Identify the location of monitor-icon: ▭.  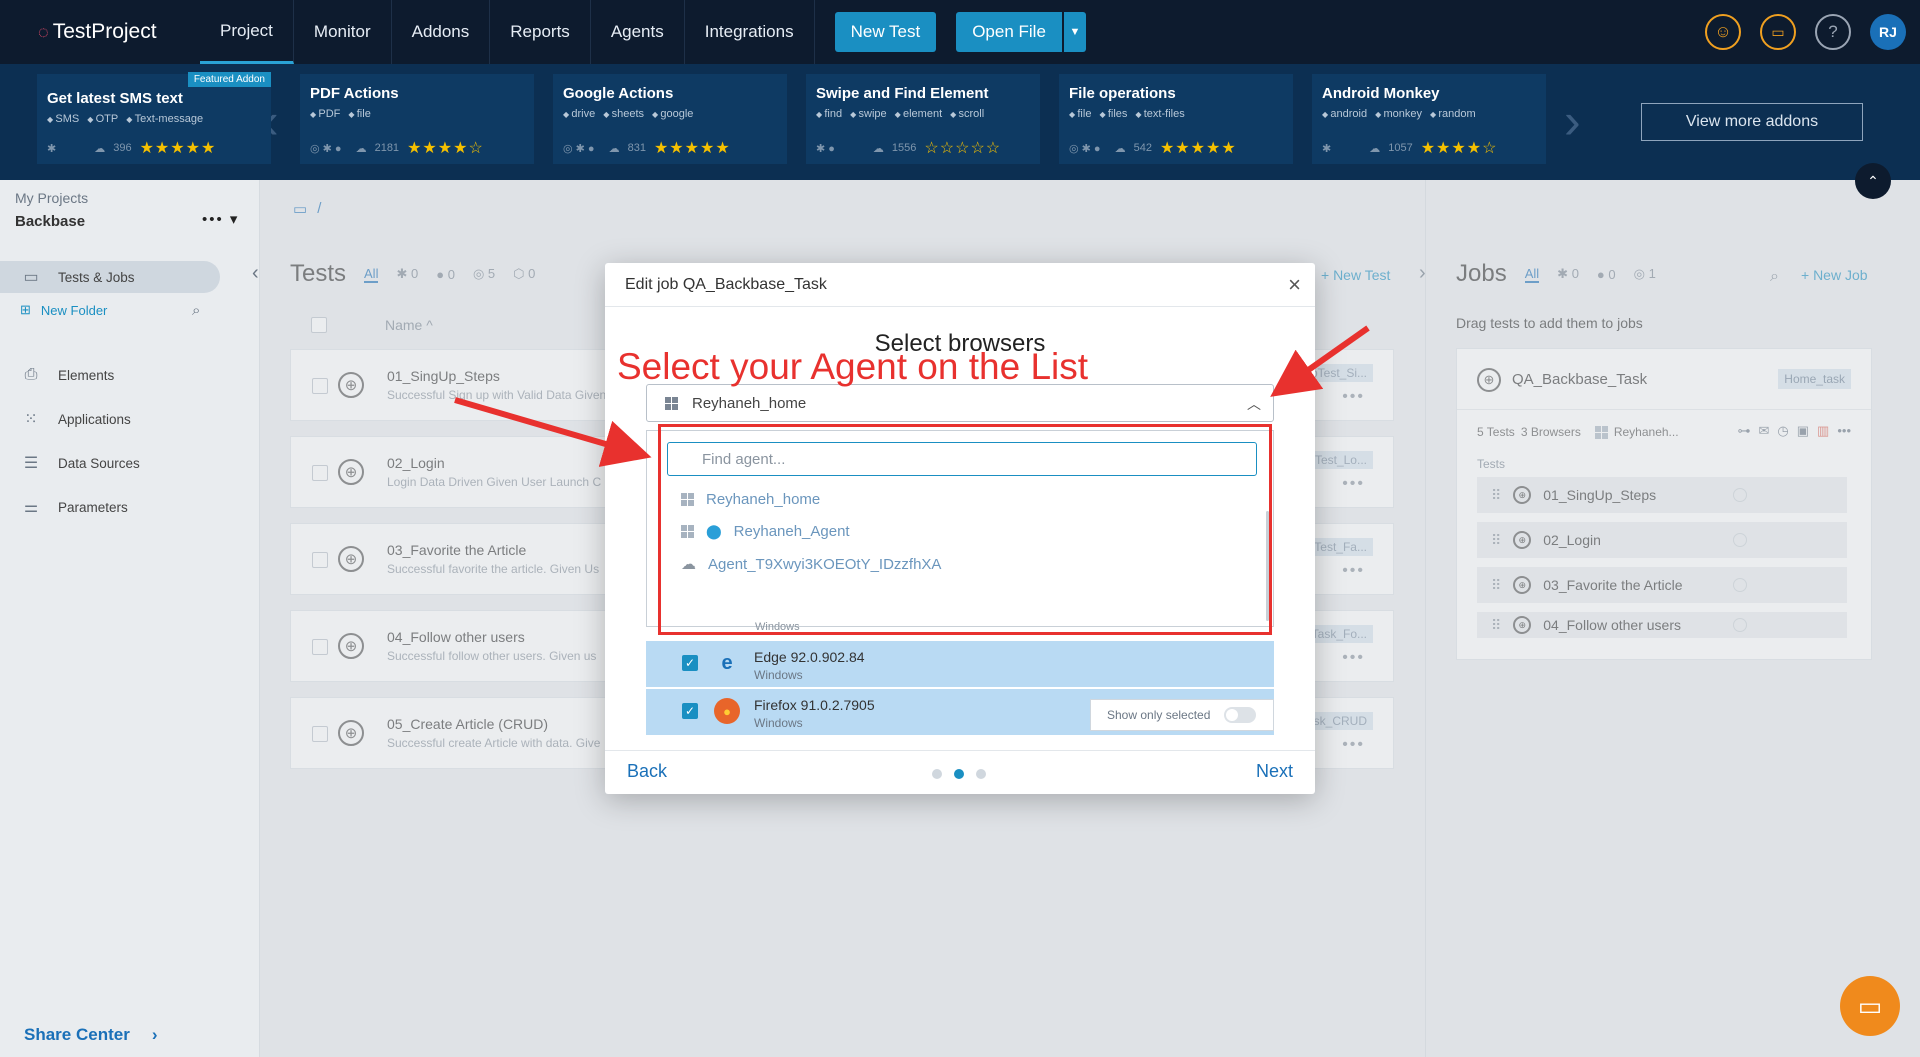
(1778, 32).